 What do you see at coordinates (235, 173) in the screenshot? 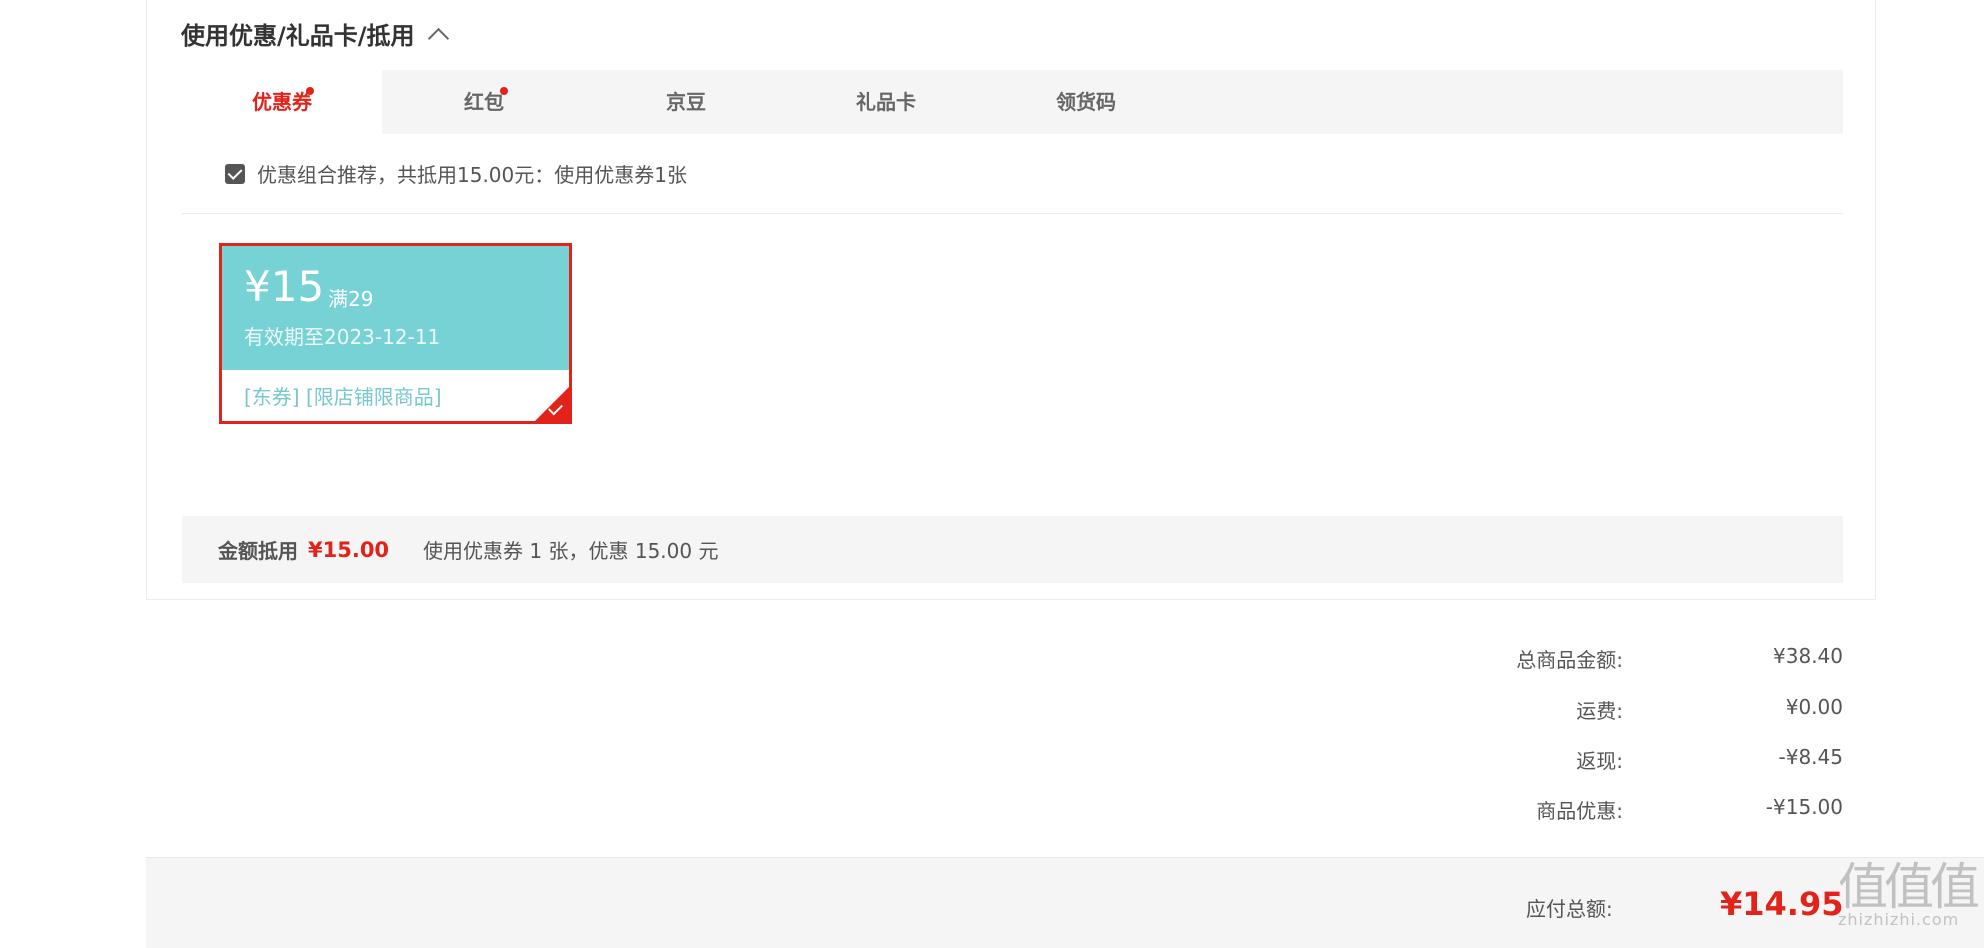
I see `combo-checkbox` at bounding box center [235, 173].